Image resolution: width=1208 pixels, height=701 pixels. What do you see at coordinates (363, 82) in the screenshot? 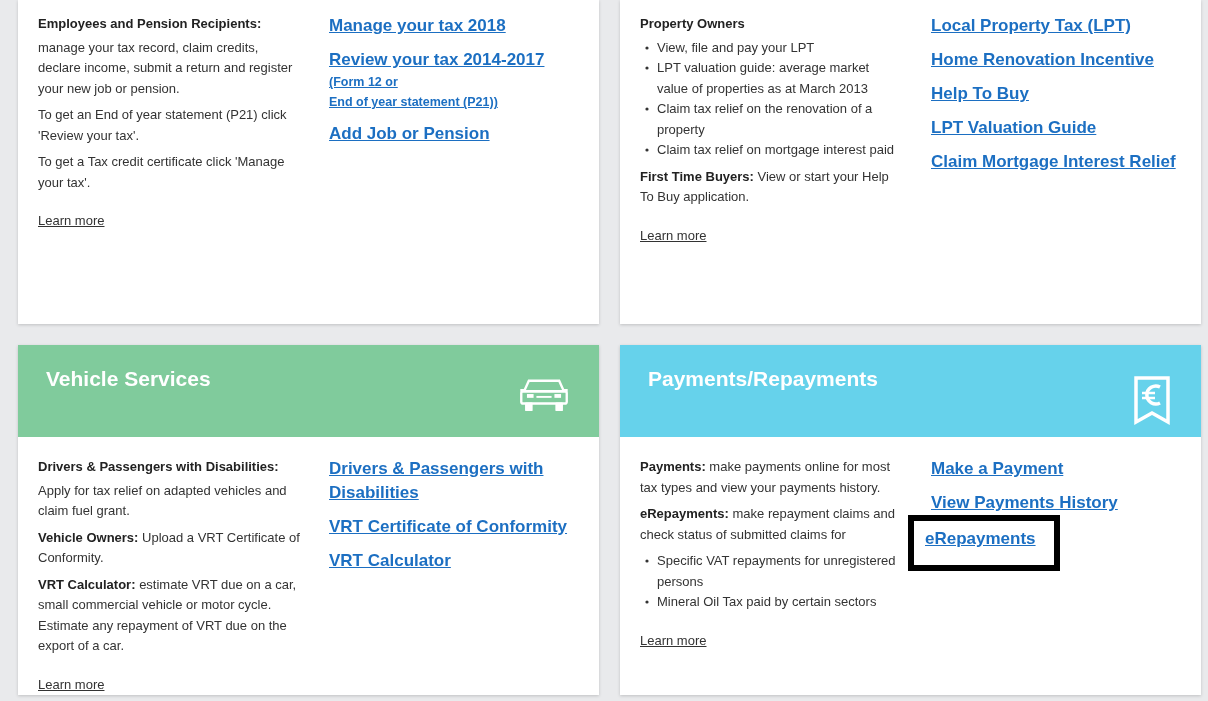
I see `note-link: (Form 12 or` at bounding box center [363, 82].